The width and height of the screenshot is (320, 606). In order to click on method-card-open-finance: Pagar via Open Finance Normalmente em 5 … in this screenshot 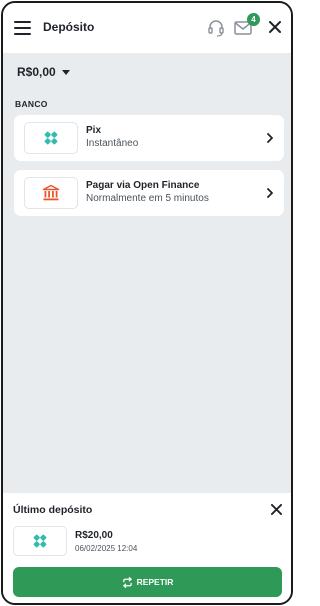, I will do `click(149, 193)`.